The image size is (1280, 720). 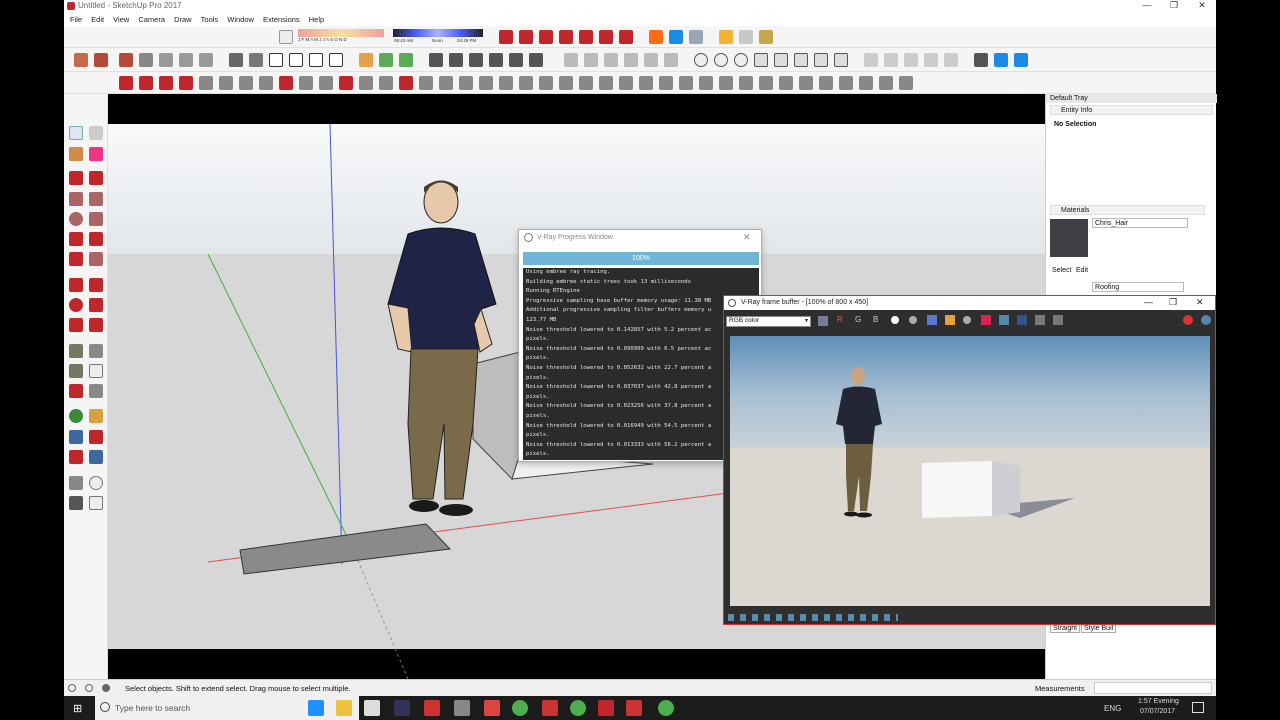 I want to click on acrobat-icon, so click(x=550, y=708).